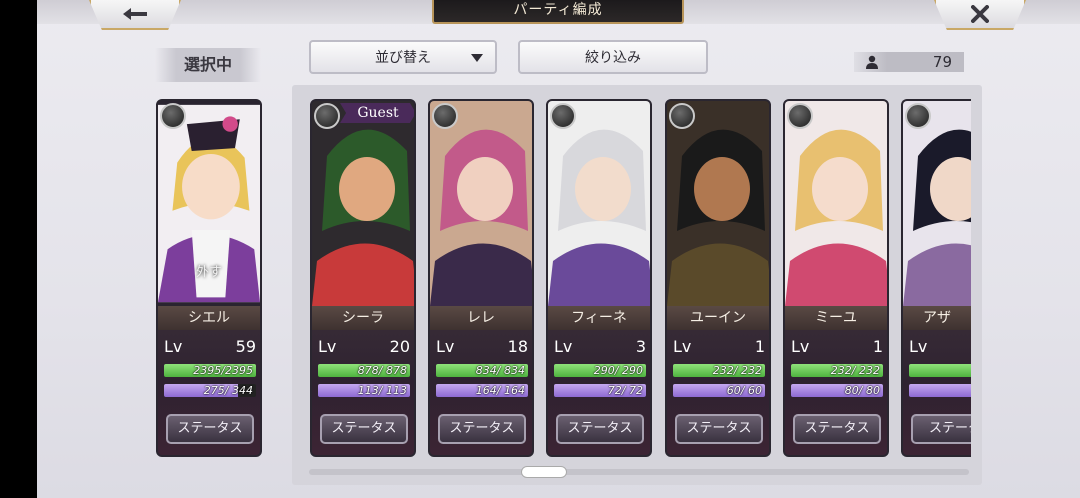 The width and height of the screenshot is (1080, 498). What do you see at coordinates (600, 390) in the screenshot?
I see `mp-bar: 72/ 72` at bounding box center [600, 390].